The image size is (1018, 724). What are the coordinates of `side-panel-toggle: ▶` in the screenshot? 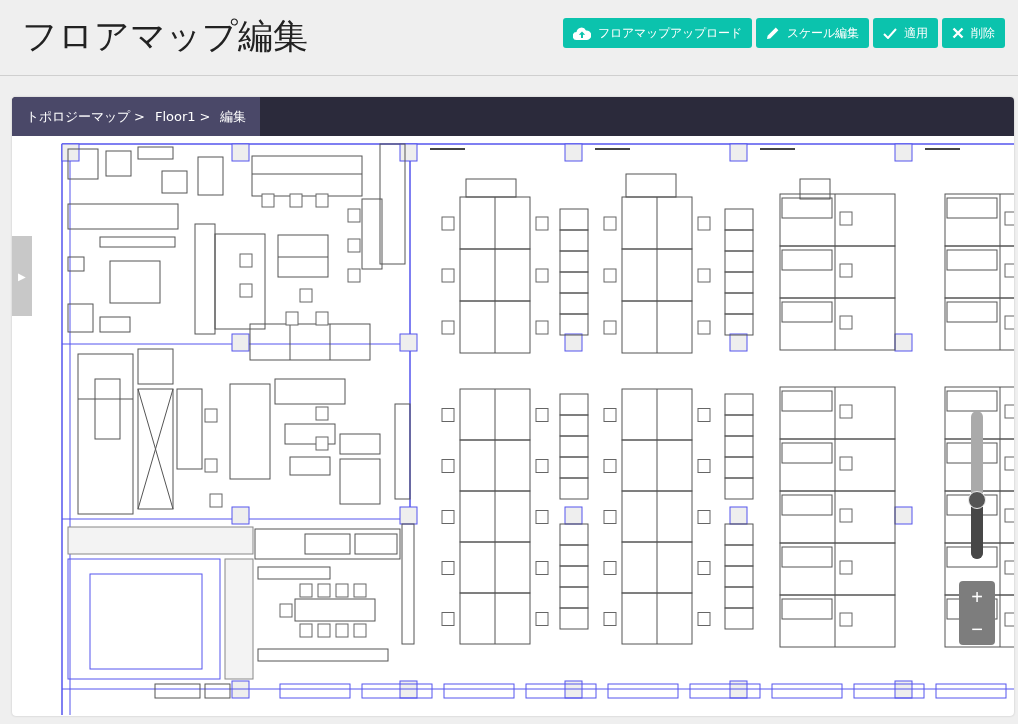 It's located at (22, 276).